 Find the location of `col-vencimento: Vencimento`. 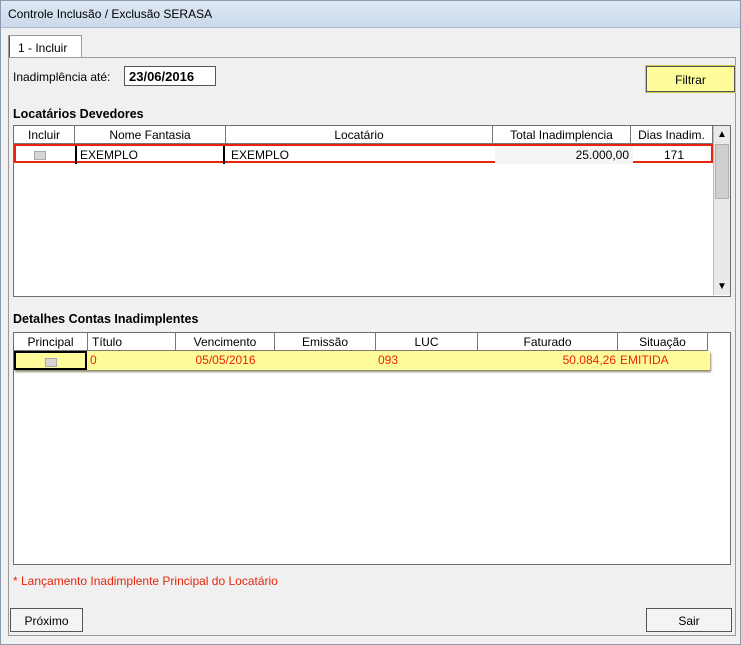

col-vencimento: Vencimento is located at coordinates (225, 342).